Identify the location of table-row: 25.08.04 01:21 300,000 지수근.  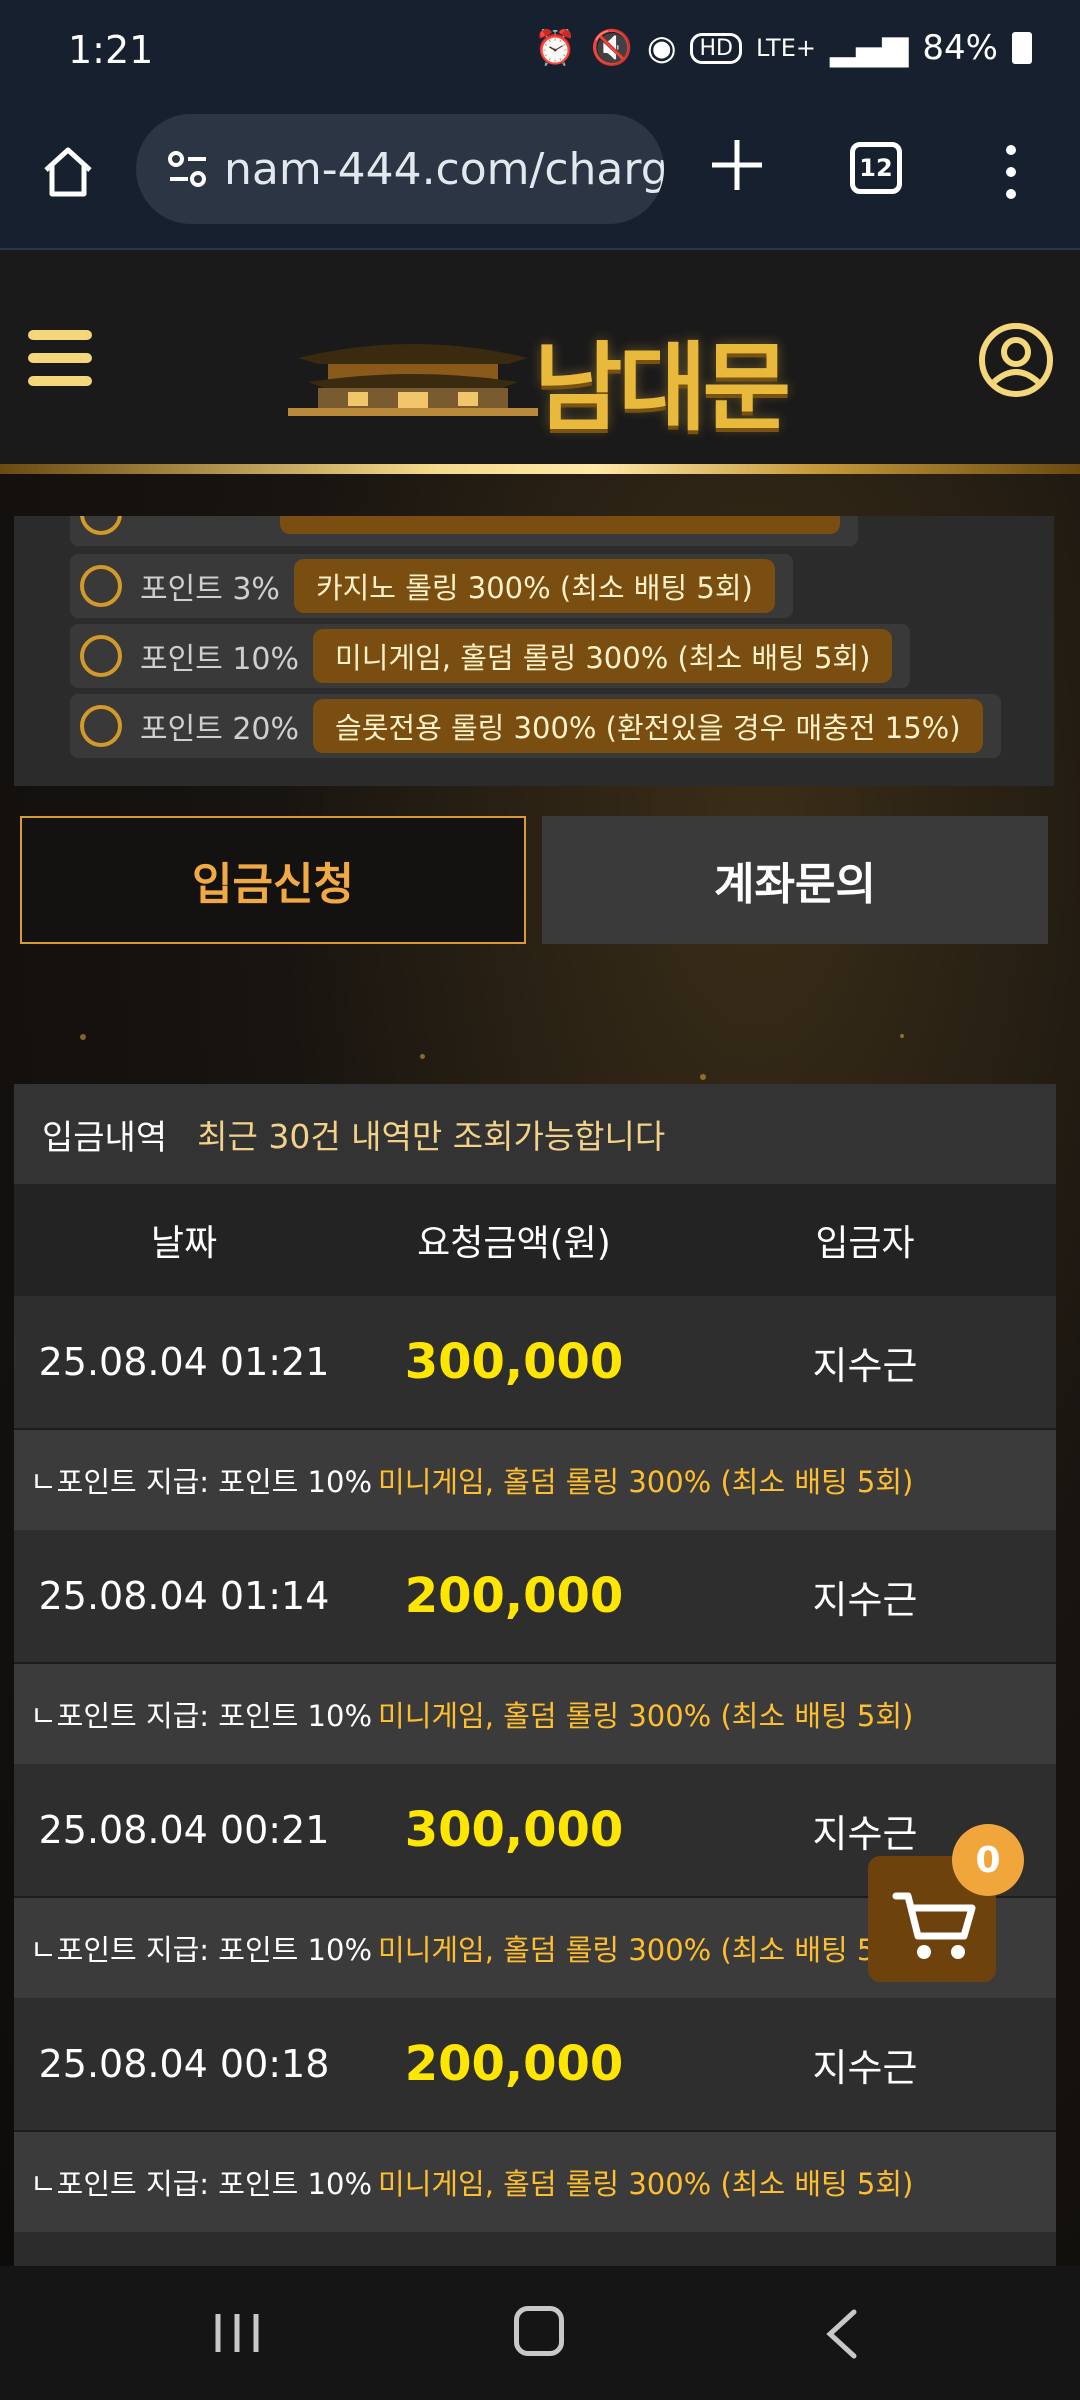
(535, 1363).